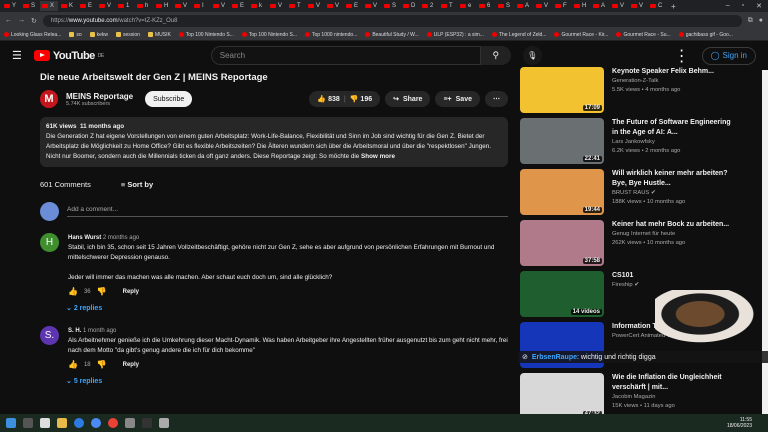 Image resolution: width=768 pixels, height=432 pixels. What do you see at coordinates (121, 238) in the screenshot?
I see `comment-age: 2 months ago` at bounding box center [121, 238].